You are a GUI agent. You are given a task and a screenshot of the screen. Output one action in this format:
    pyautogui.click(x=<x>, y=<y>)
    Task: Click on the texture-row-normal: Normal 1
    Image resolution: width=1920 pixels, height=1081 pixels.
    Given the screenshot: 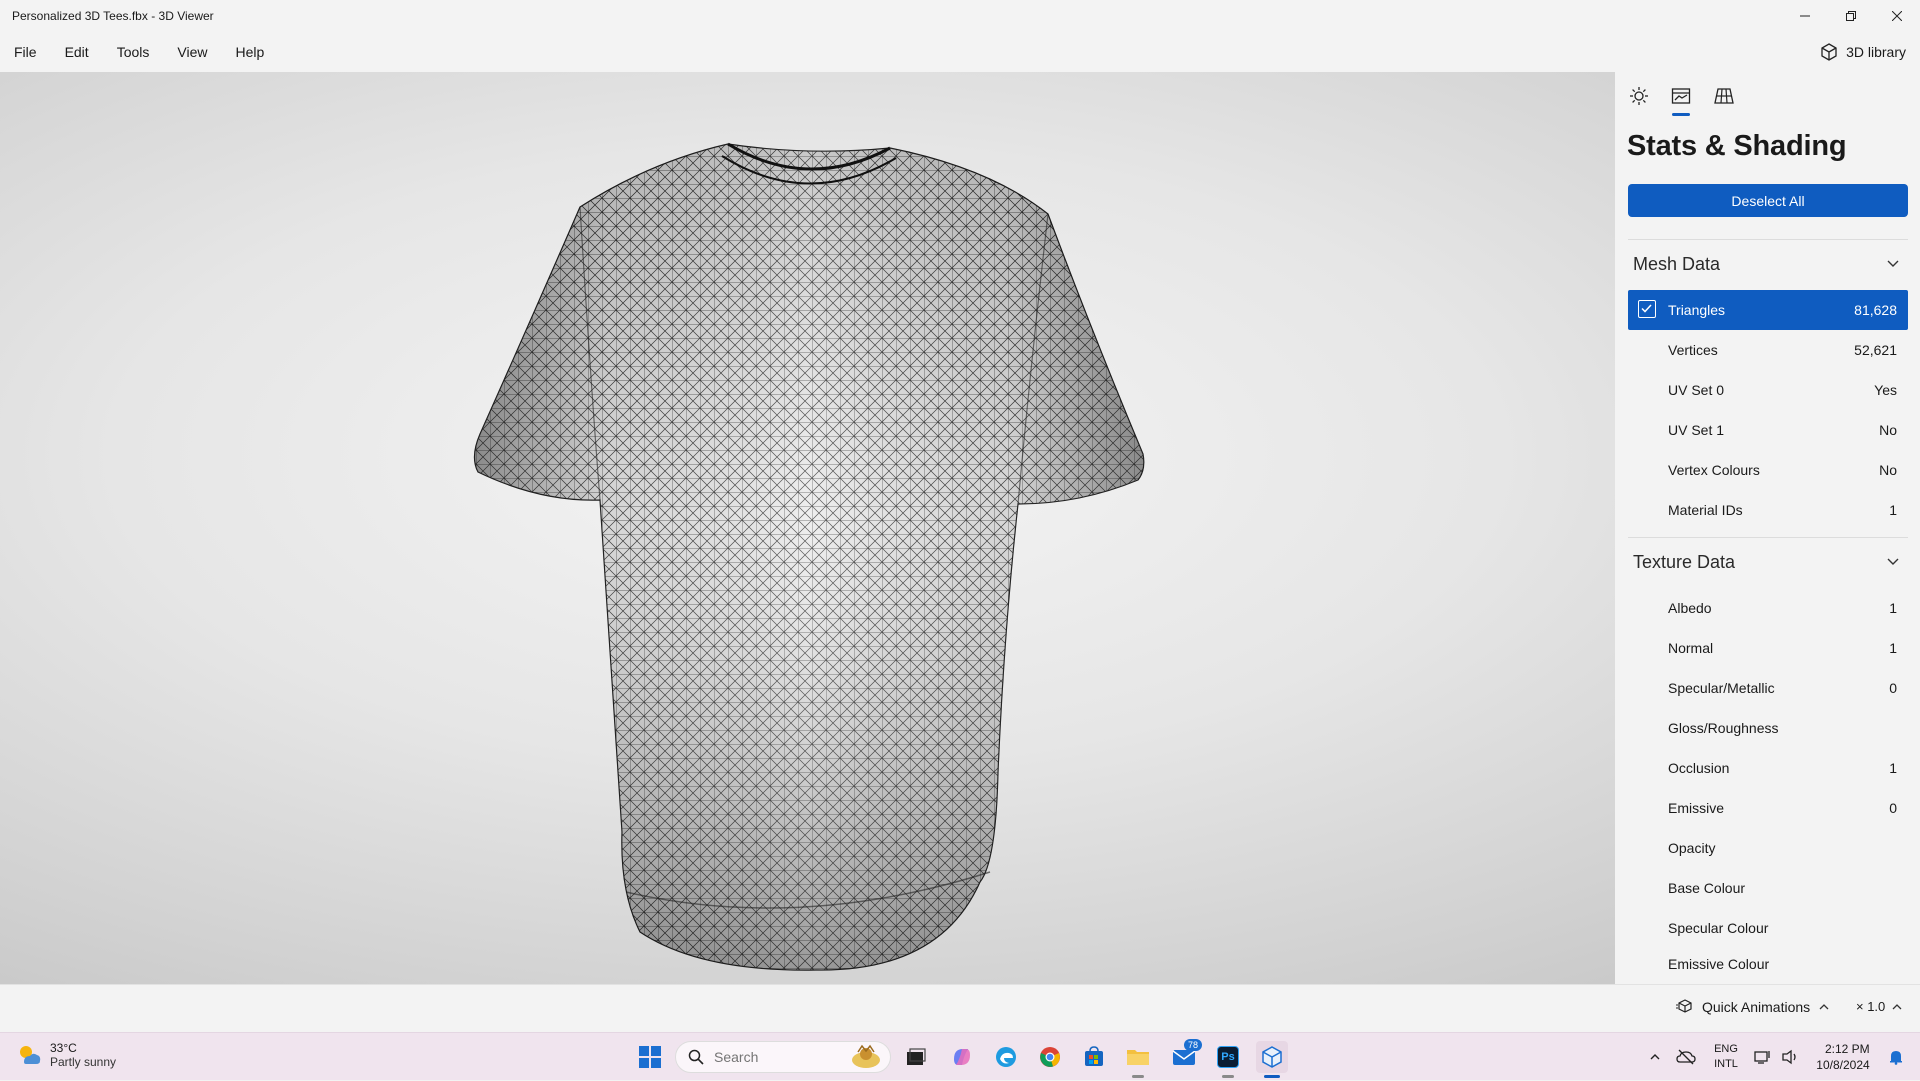 What is the action you would take?
    pyautogui.click(x=1768, y=648)
    